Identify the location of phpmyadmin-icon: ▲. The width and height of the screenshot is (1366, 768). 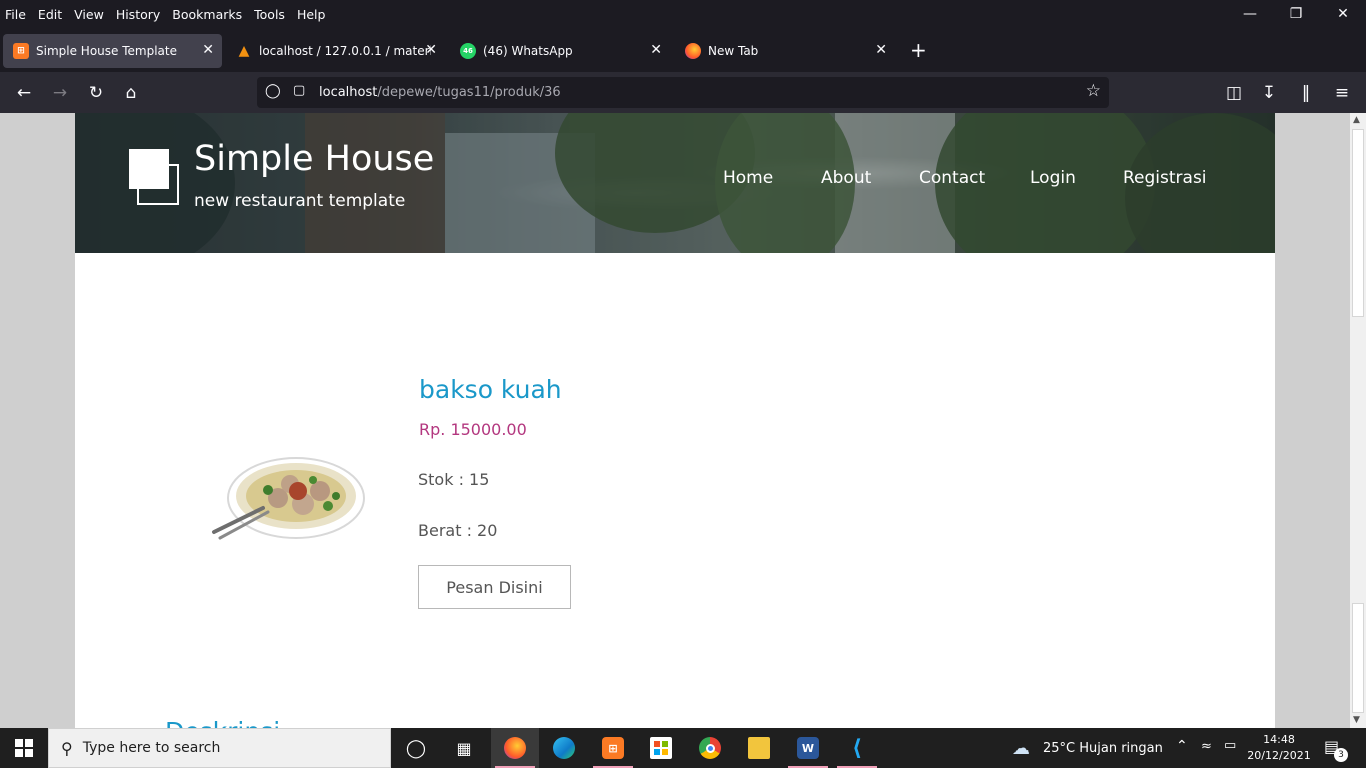
(244, 51).